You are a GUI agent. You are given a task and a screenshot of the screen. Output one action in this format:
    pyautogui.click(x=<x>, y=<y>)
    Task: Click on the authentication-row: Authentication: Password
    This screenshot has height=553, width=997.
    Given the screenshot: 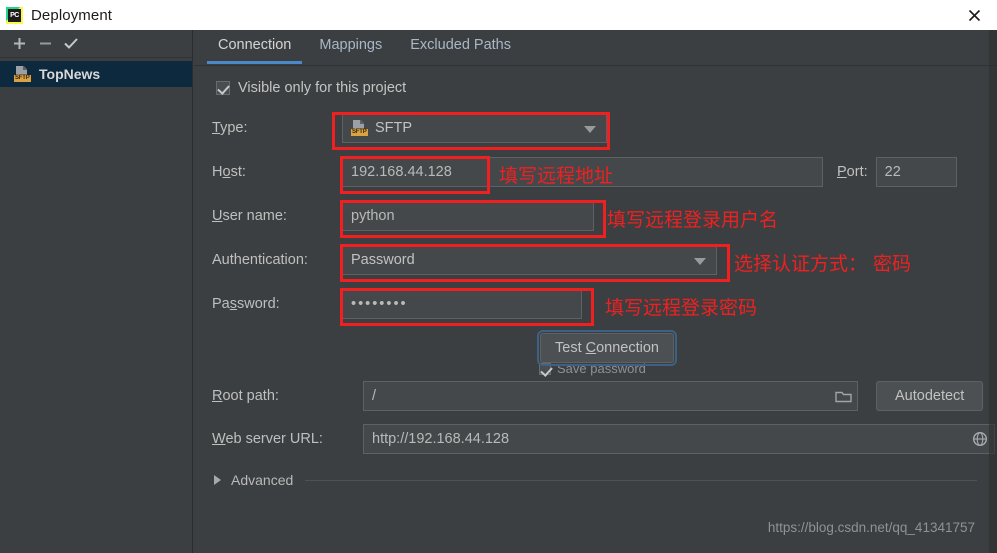 What is the action you would take?
    pyautogui.click(x=595, y=260)
    